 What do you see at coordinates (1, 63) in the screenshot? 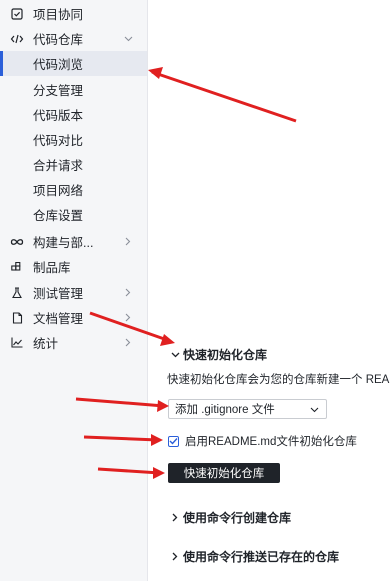
I see `active-indicator` at bounding box center [1, 63].